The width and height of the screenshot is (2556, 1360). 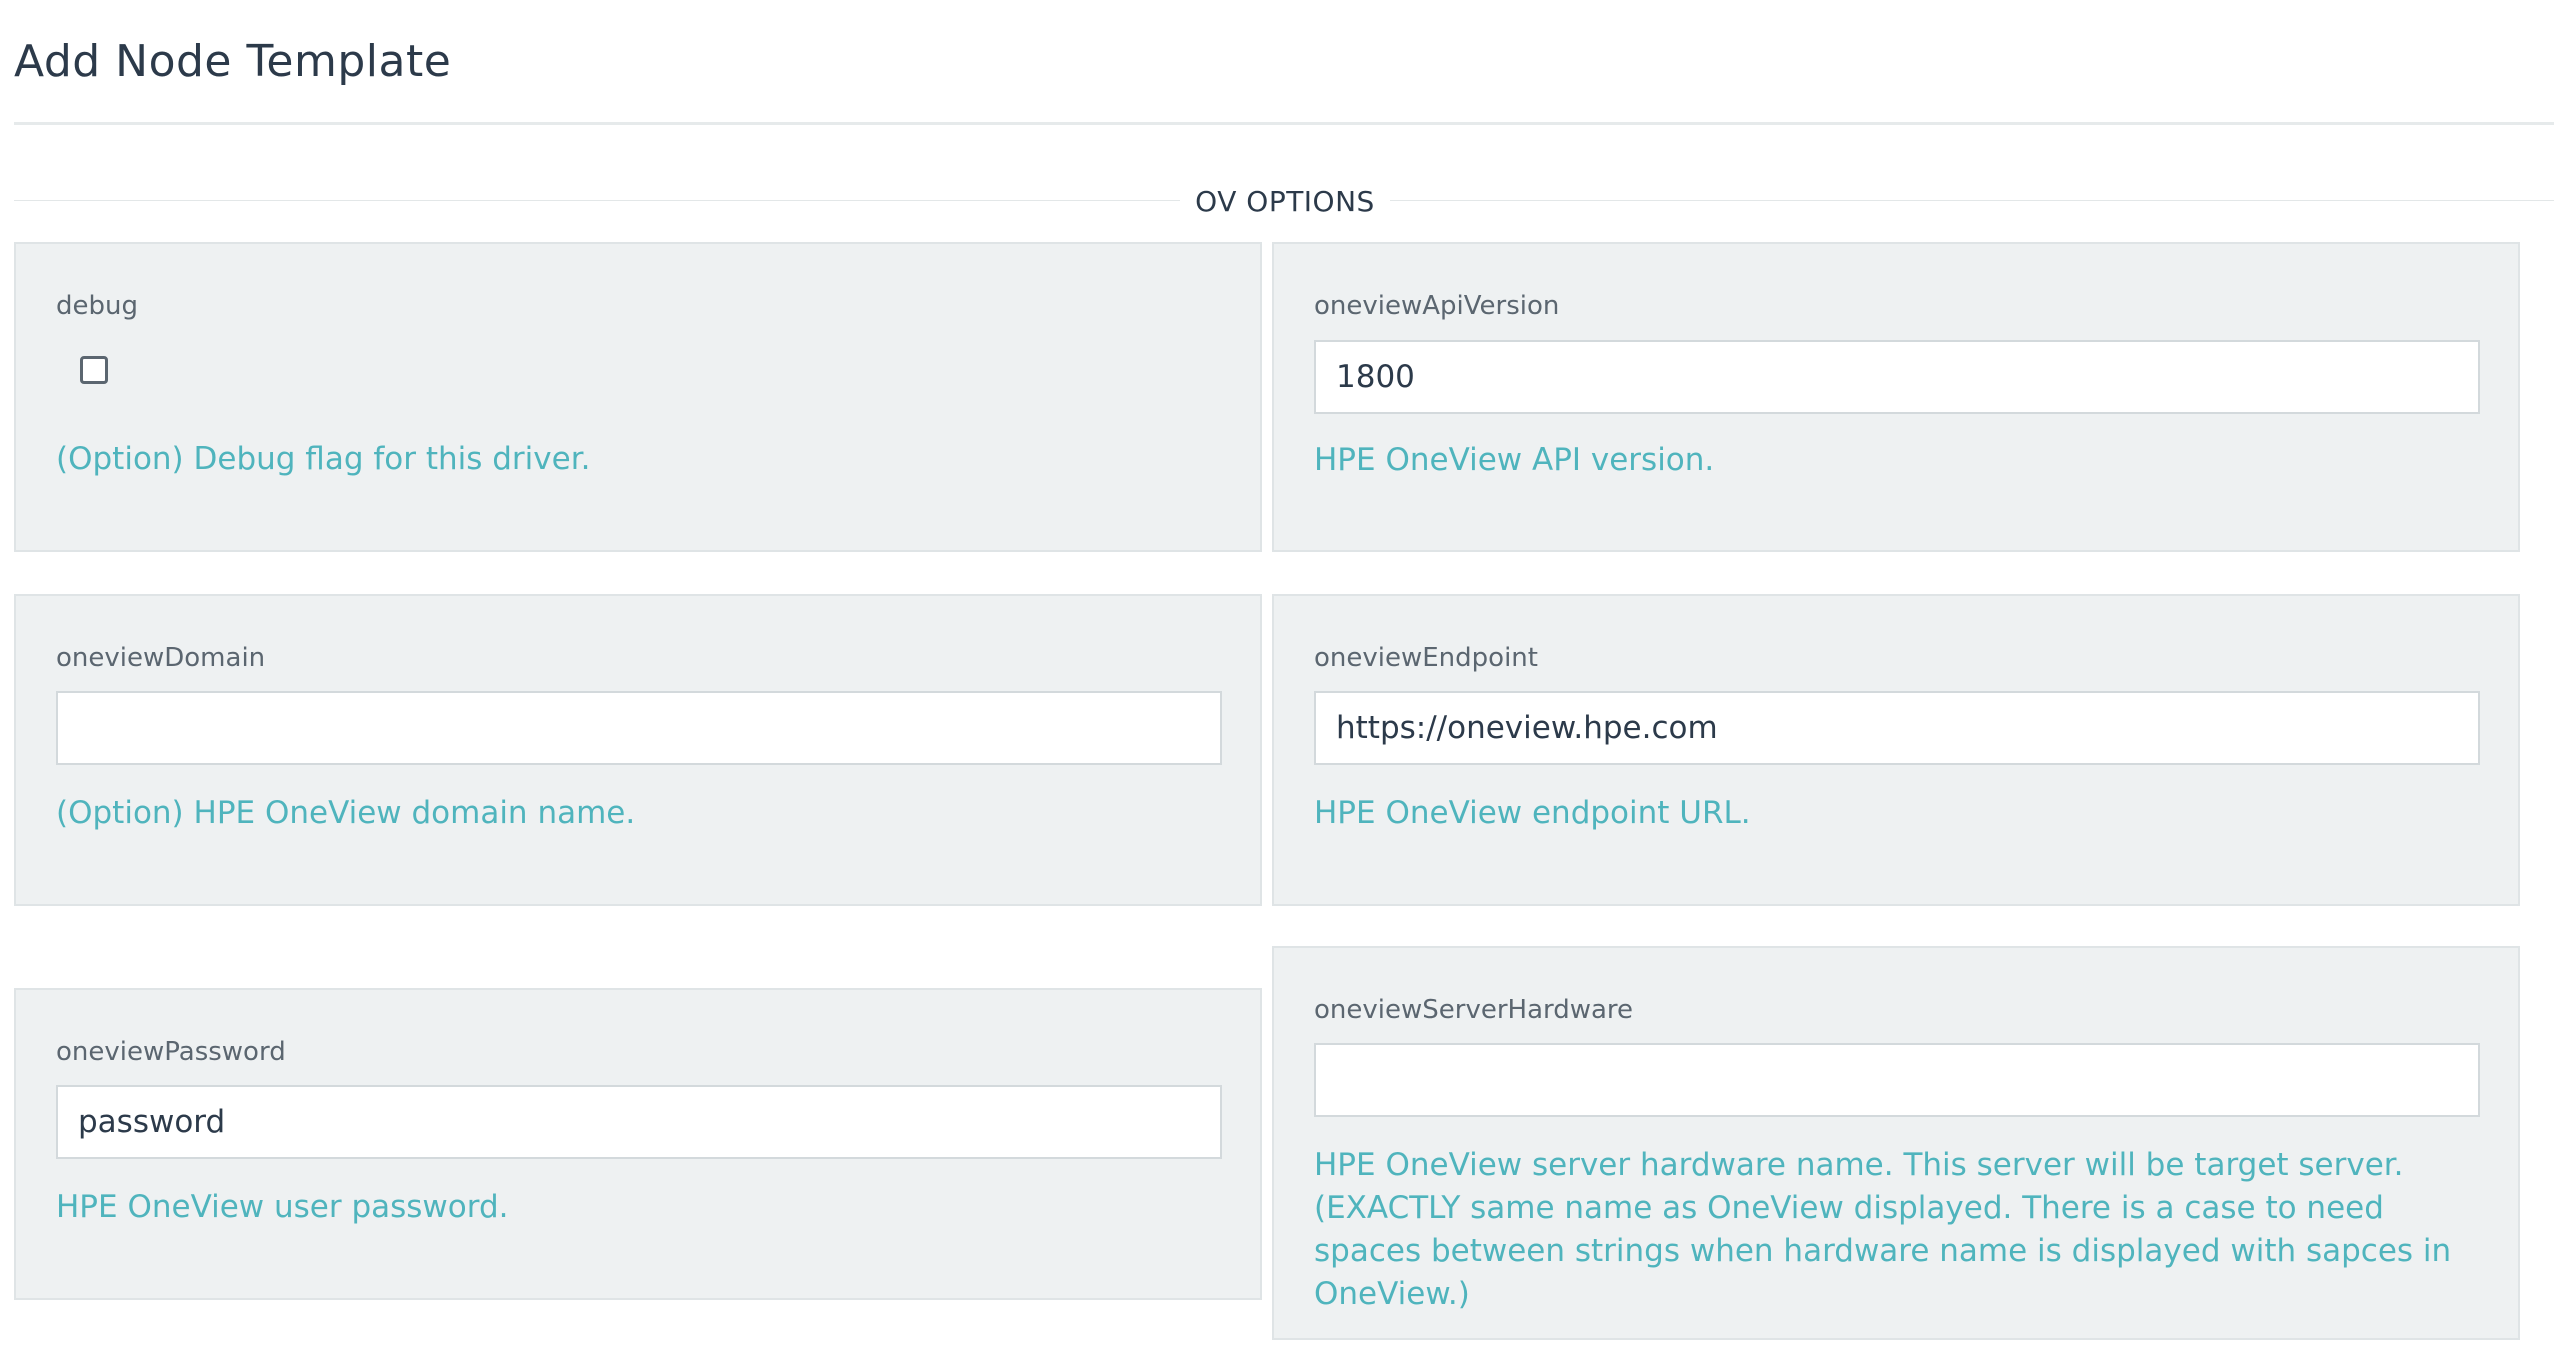 I want to click on oneview-endpoint-input: https://oneview.hpe.com, so click(x=1897, y=728).